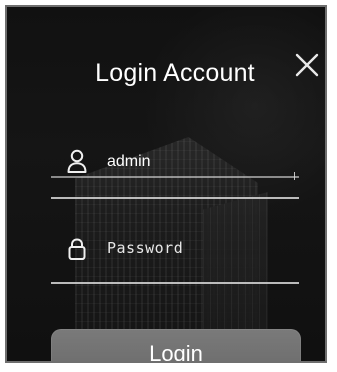 This screenshot has height=372, width=337. What do you see at coordinates (175, 259) in the screenshot?
I see `password-field: Password` at bounding box center [175, 259].